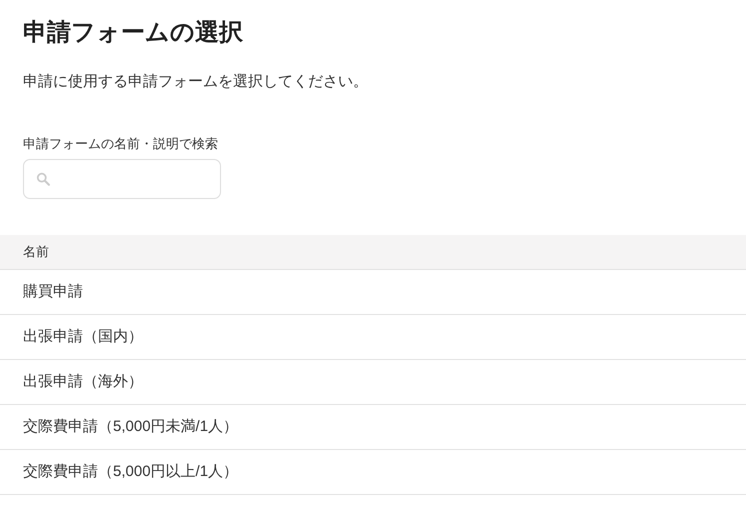 The height and width of the screenshot is (509, 746). Describe the element at coordinates (53, 292) in the screenshot. I see `form-name-link: 購買申請` at that location.